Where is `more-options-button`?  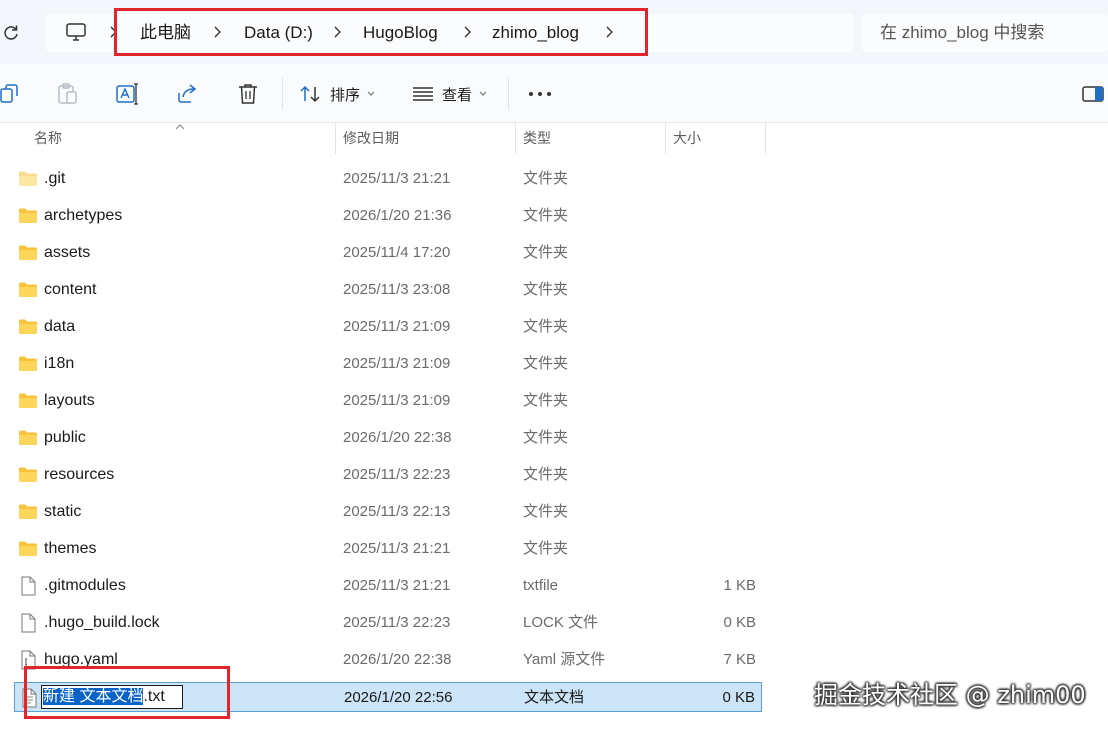 more-options-button is located at coordinates (540, 94).